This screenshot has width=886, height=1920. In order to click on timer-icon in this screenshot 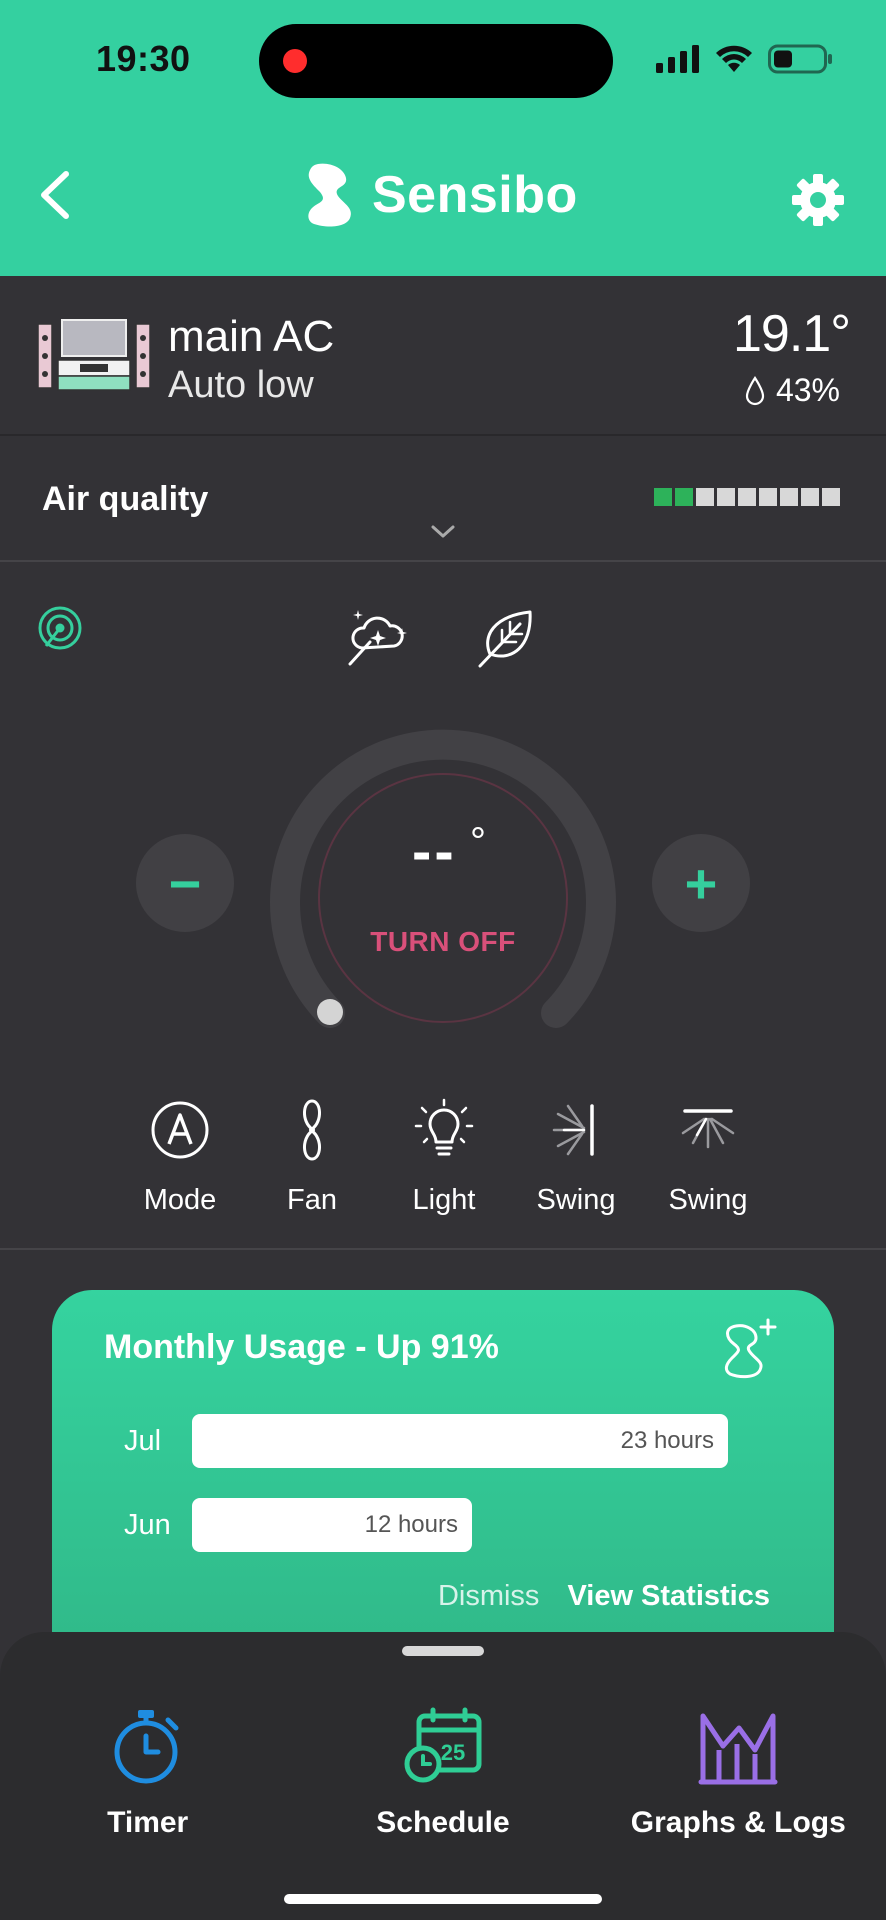, I will do `click(146, 1747)`.